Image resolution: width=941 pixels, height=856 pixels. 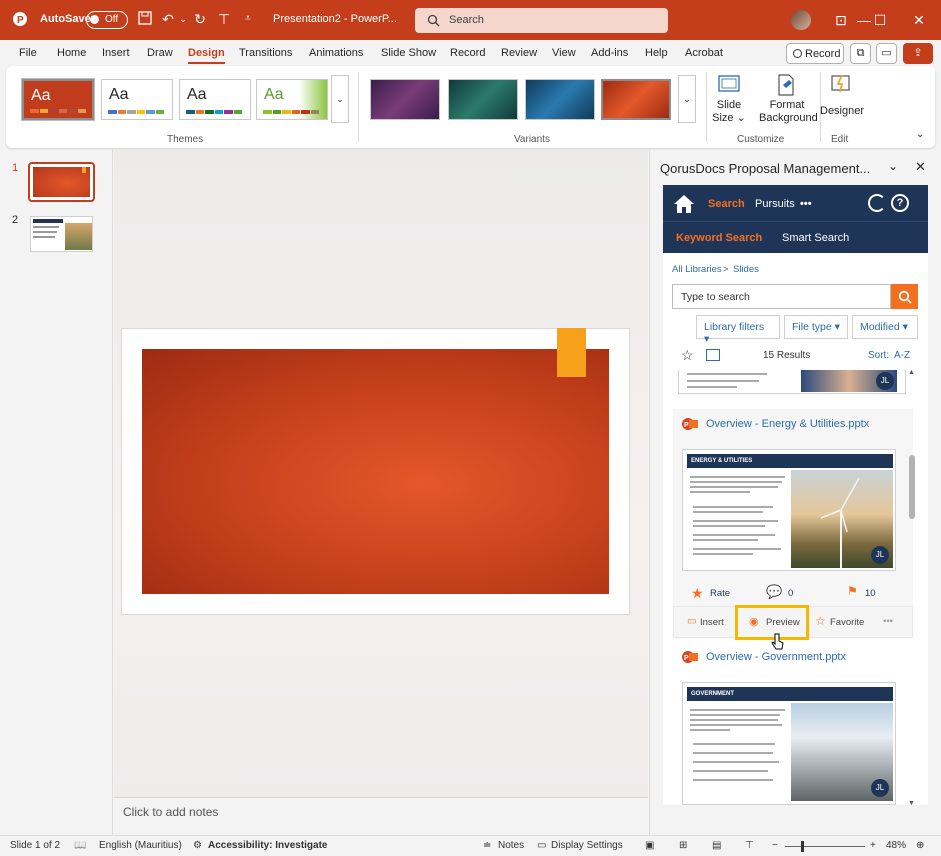 I want to click on modified-dropdown: Modified ▾, so click(x=885, y=327).